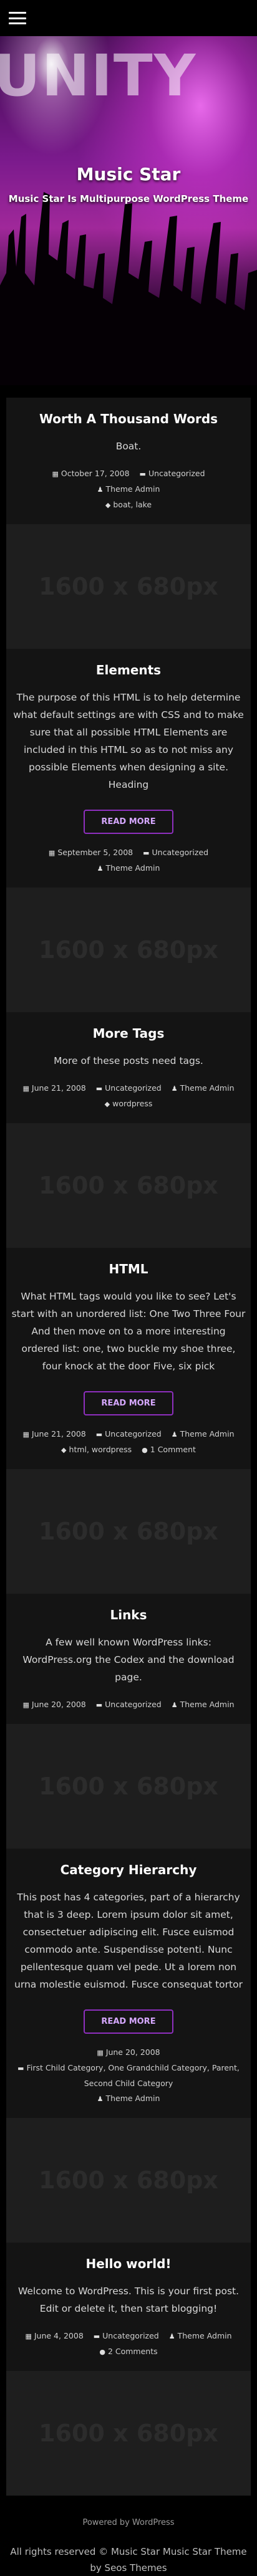 The width and height of the screenshot is (257, 2576). What do you see at coordinates (128, 1032) in the screenshot?
I see `post-title: More Tags` at bounding box center [128, 1032].